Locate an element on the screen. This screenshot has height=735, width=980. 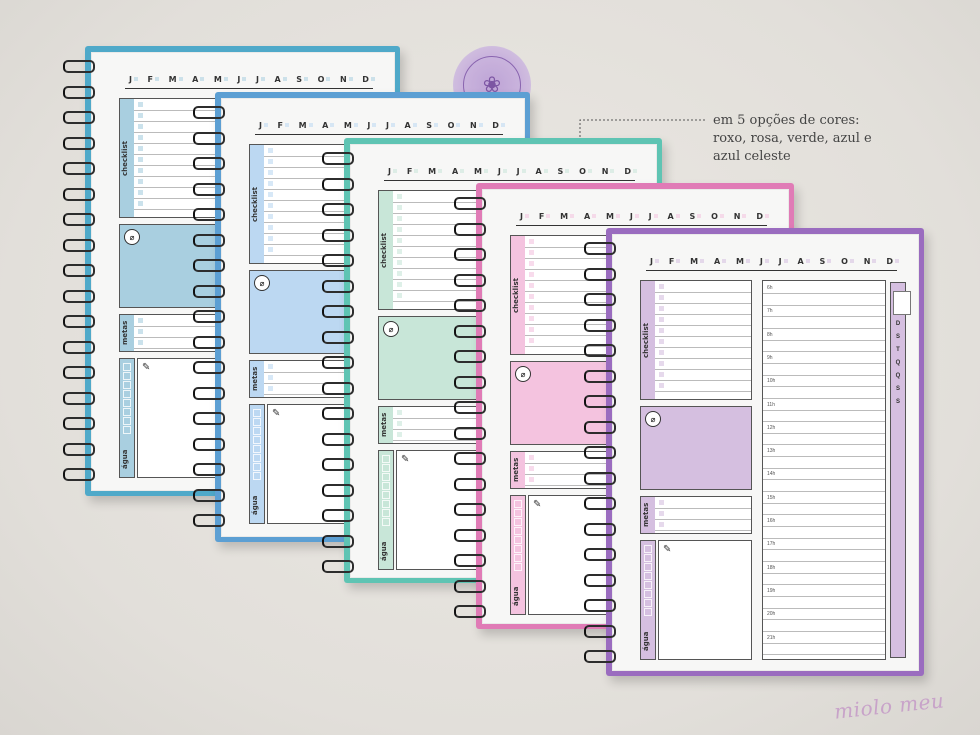
page-tab is located at coordinates (902, 303).